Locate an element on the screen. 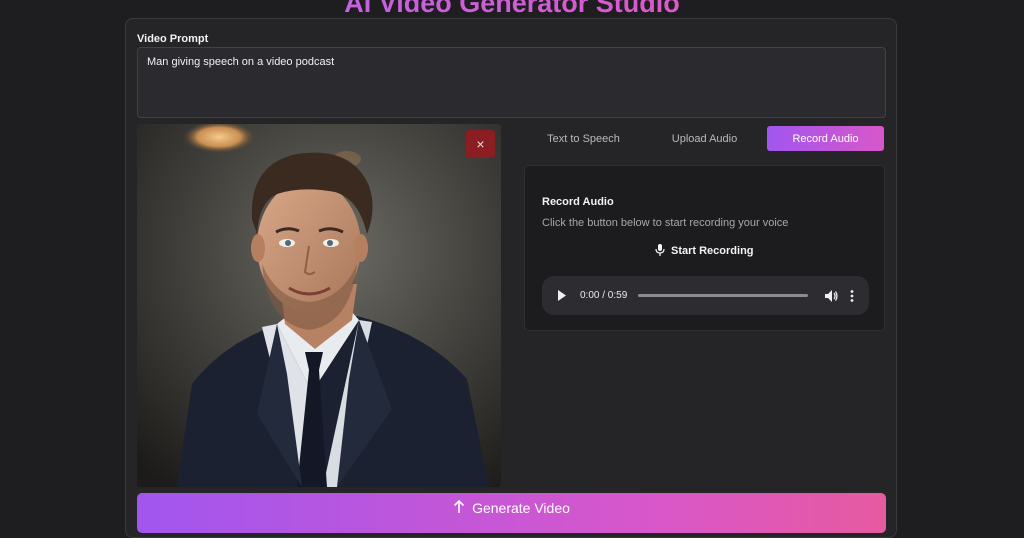 The width and height of the screenshot is (1024, 538). remove-image-button: × is located at coordinates (480, 144).